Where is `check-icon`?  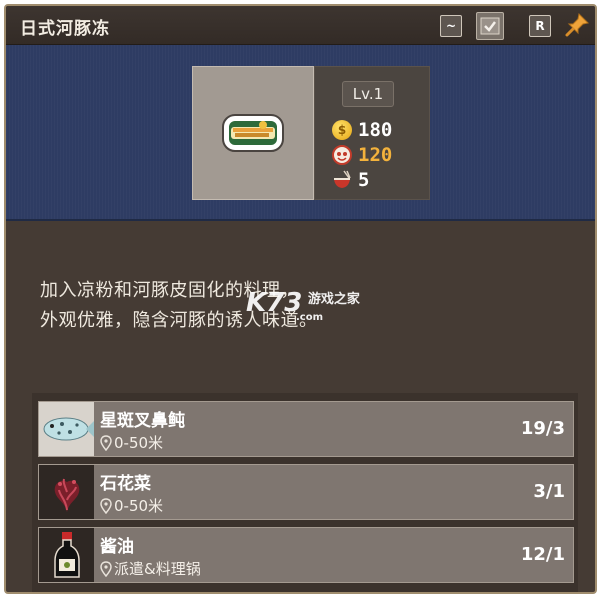 check-icon is located at coordinates (490, 26).